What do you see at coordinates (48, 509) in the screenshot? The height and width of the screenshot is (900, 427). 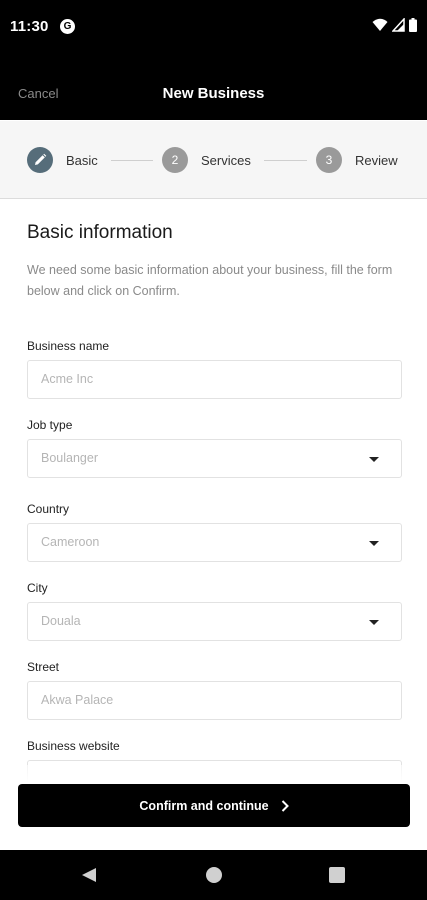 I see `country-label: Country` at bounding box center [48, 509].